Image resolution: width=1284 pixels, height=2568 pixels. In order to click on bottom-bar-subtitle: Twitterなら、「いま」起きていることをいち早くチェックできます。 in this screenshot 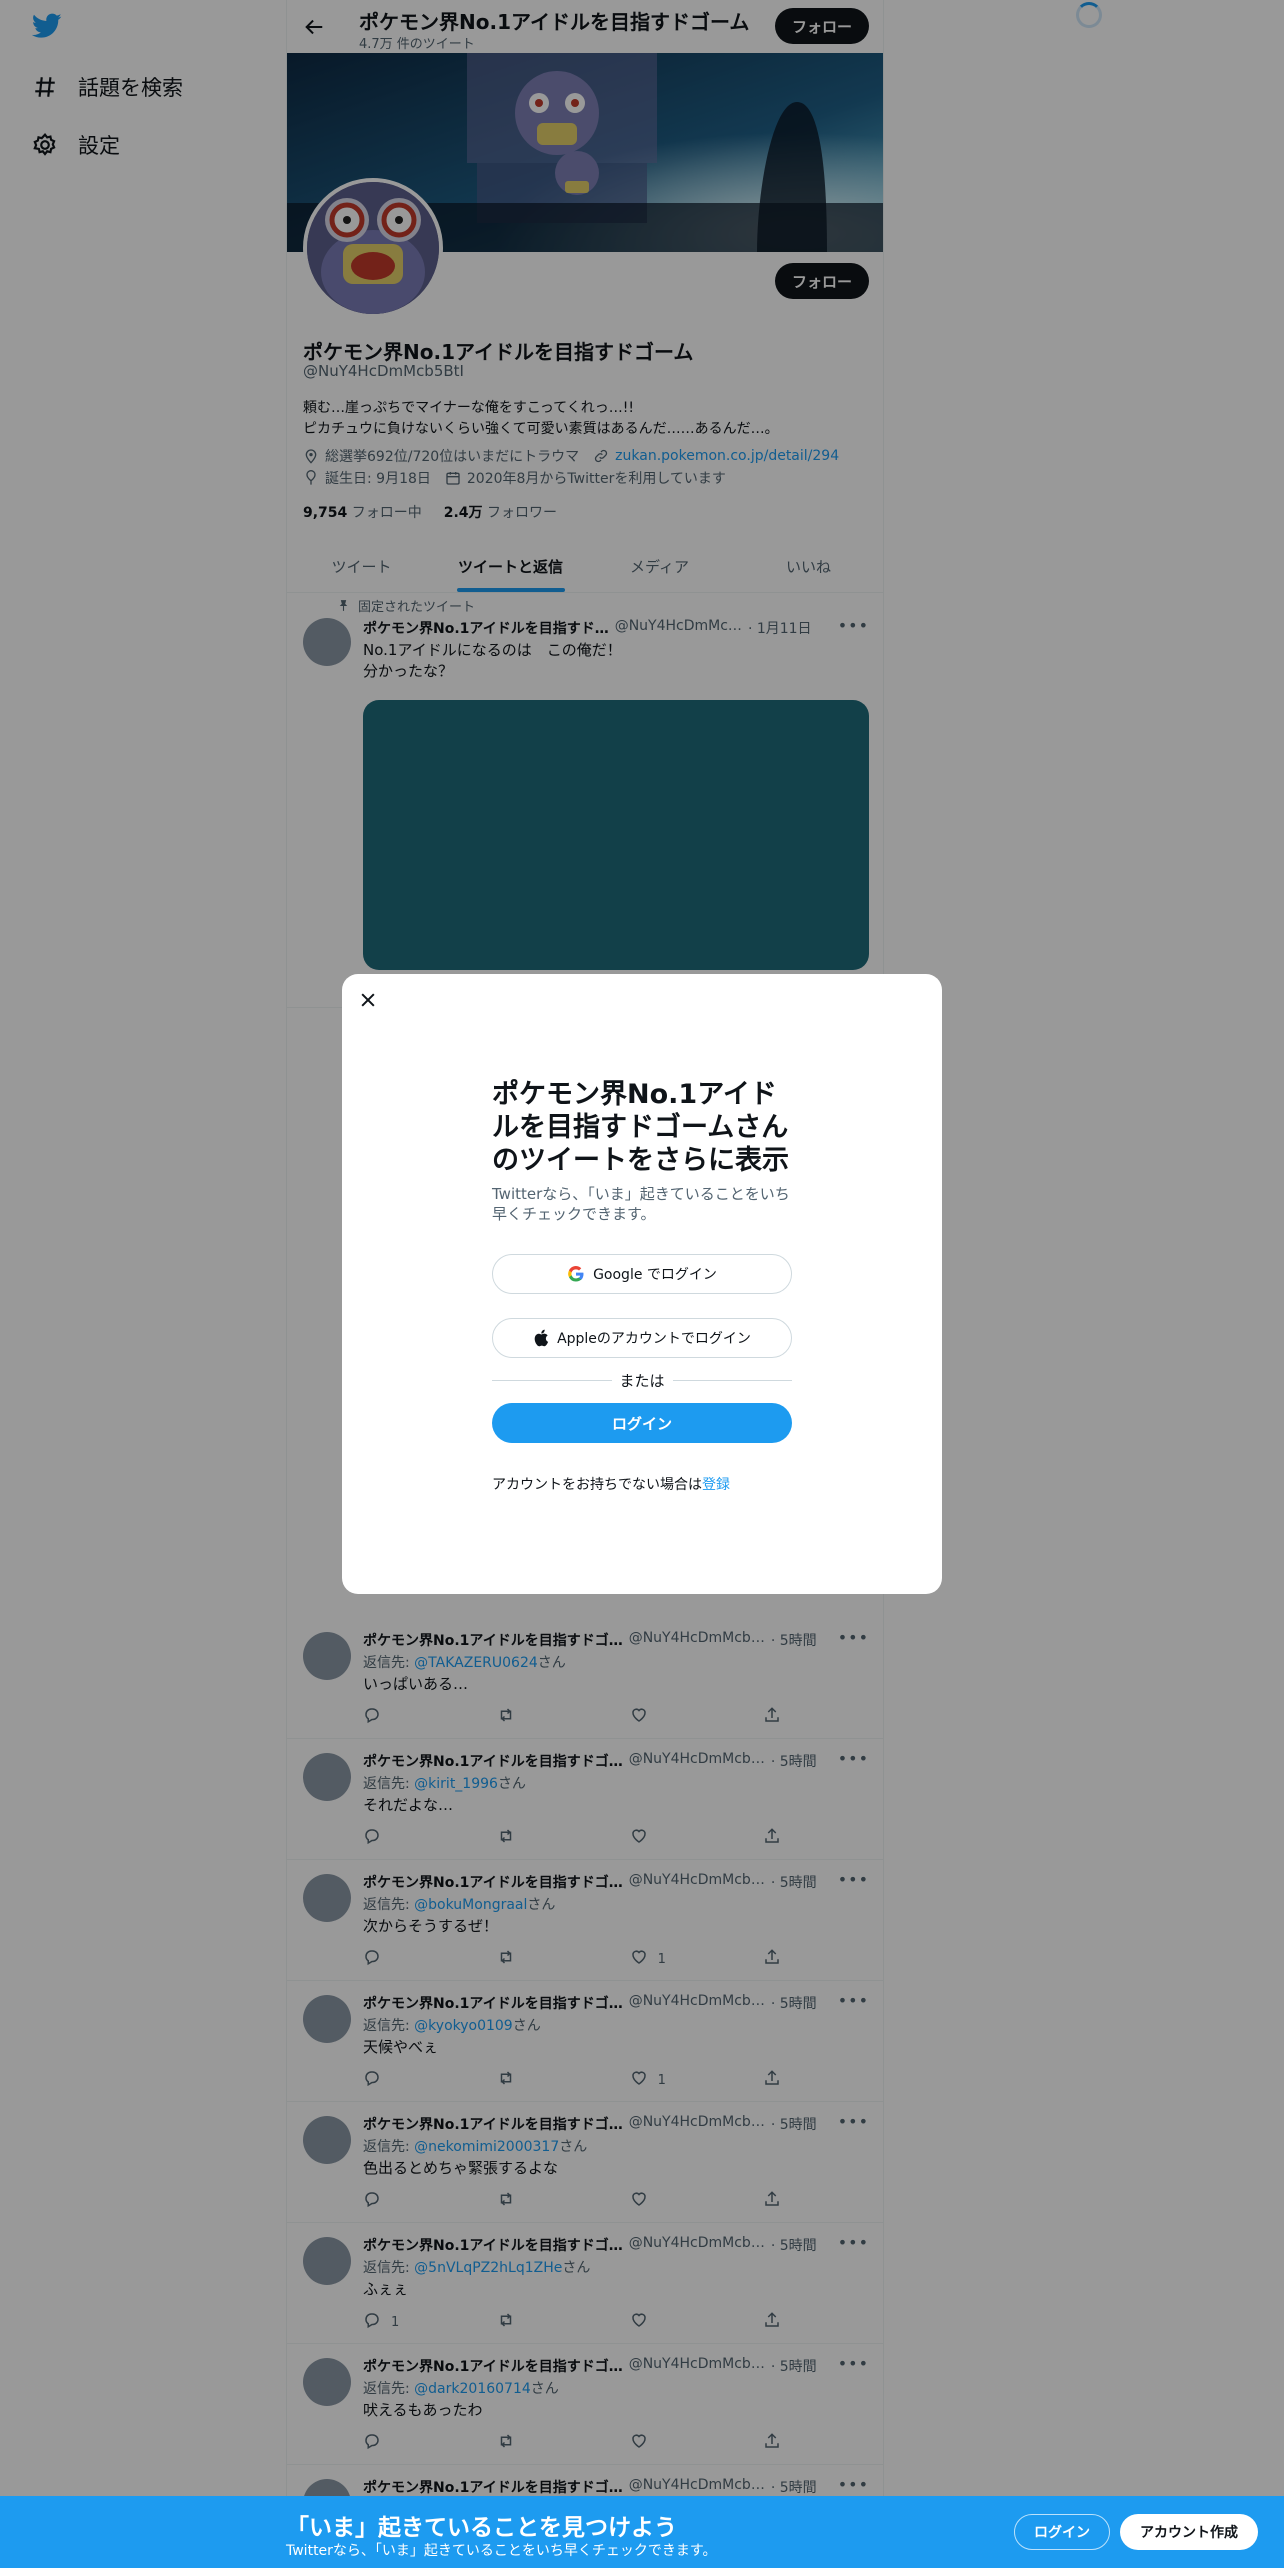, I will do `click(501, 2551)`.